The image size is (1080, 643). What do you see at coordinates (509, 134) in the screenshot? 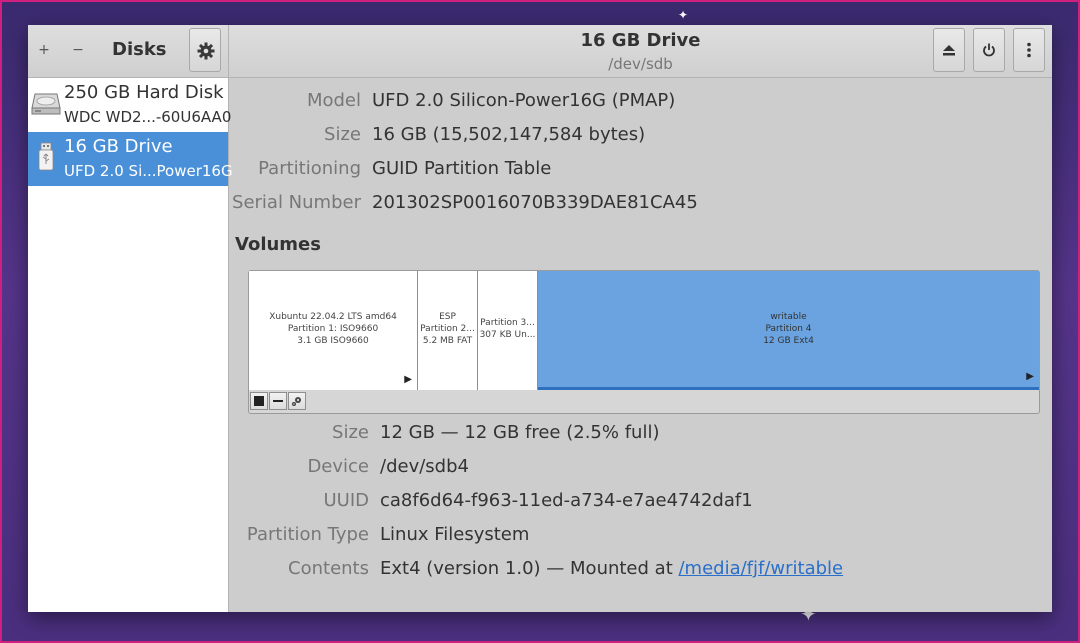
I see `size-value: 16 GB (15,502,147,584 bytes)` at bounding box center [509, 134].